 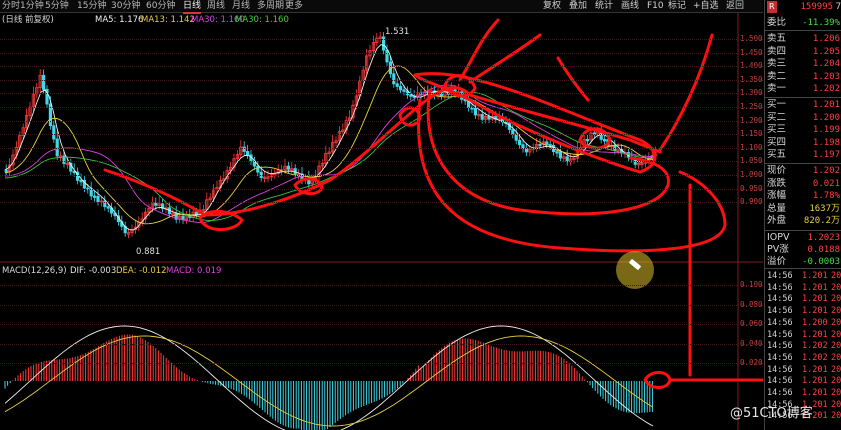 What do you see at coordinates (826, 130) in the screenshot?
I see `bid-row-value: 1.199` at bounding box center [826, 130].